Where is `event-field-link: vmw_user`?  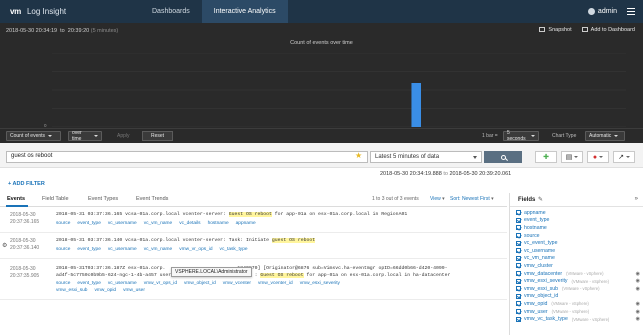
event-field-link: vmw_user is located at coordinates (134, 290).